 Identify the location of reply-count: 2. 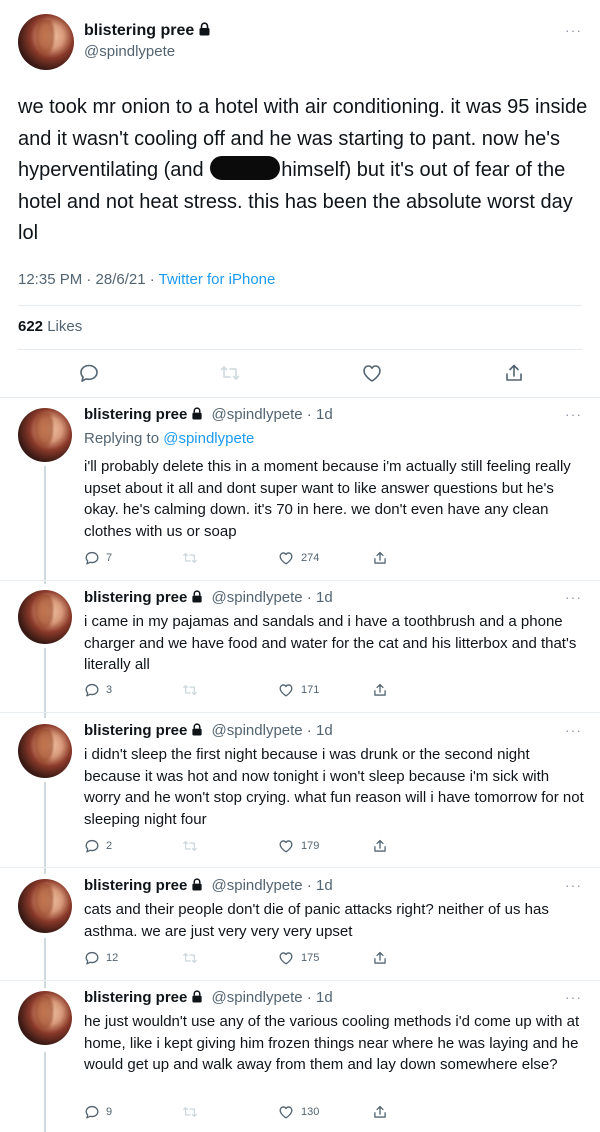
(109, 846).